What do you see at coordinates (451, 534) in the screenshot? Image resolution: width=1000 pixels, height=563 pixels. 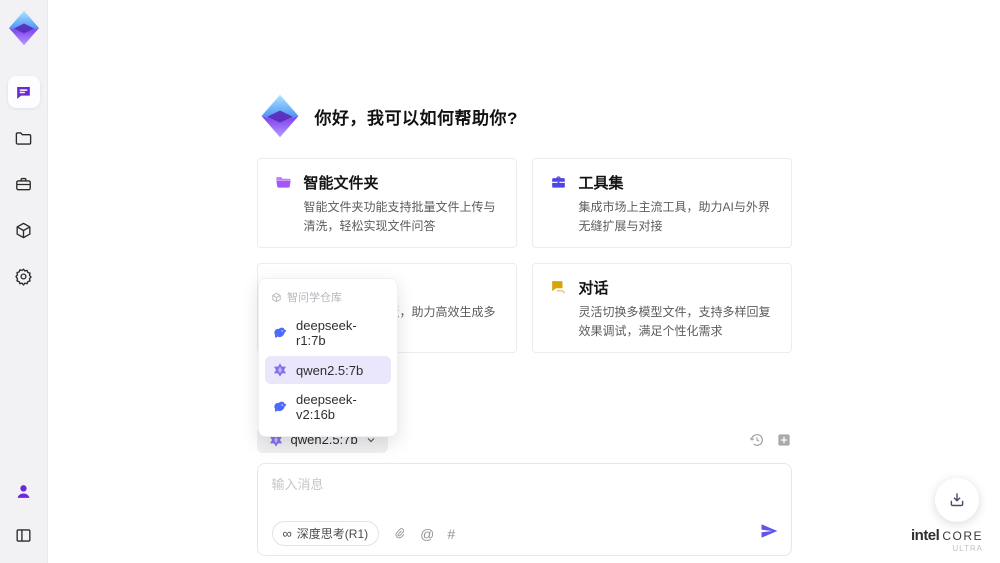 I see `prompt-button: #` at bounding box center [451, 534].